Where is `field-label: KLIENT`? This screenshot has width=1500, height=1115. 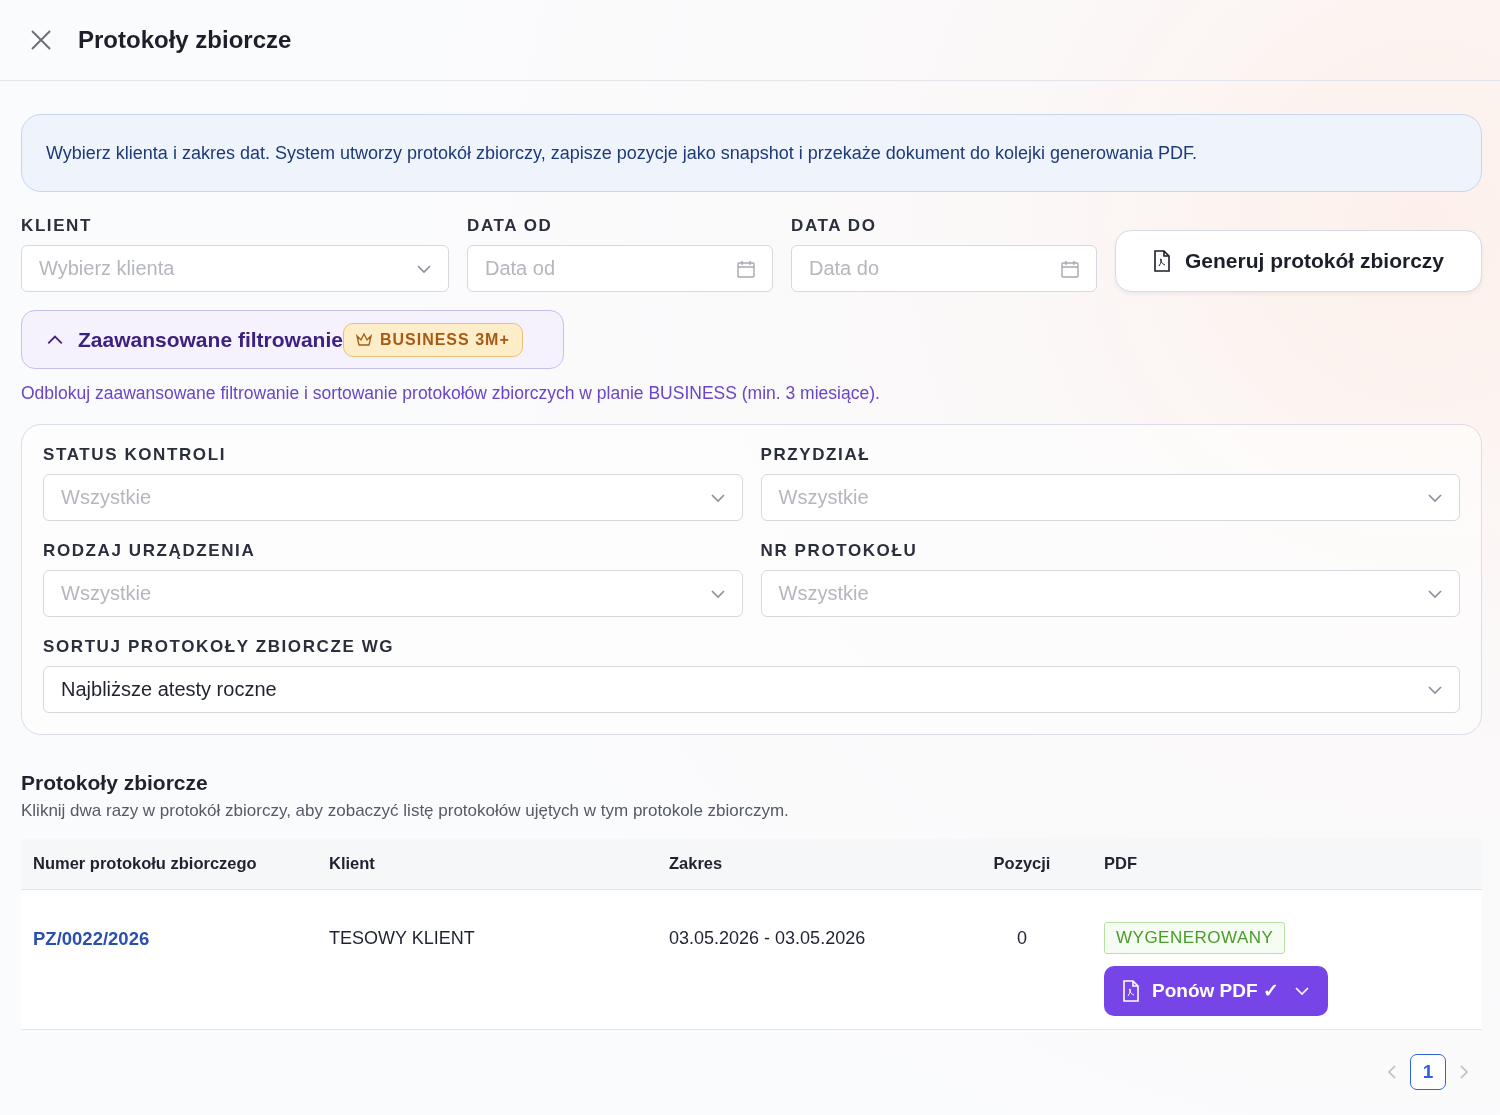
field-label: KLIENT is located at coordinates (57, 226).